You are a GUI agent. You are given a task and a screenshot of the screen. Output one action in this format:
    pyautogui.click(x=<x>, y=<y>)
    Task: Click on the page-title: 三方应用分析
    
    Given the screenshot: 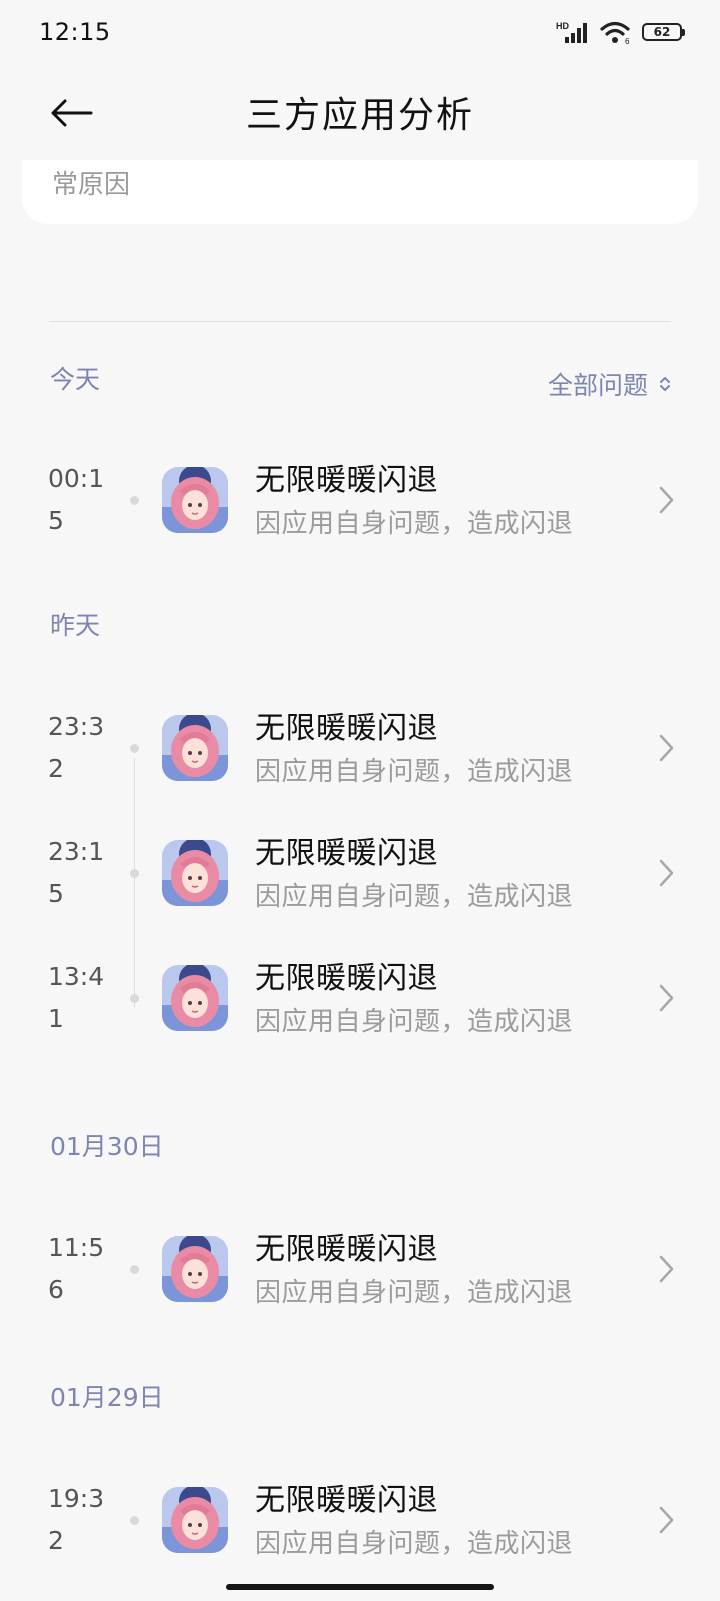 What is the action you would take?
    pyautogui.click(x=359, y=115)
    